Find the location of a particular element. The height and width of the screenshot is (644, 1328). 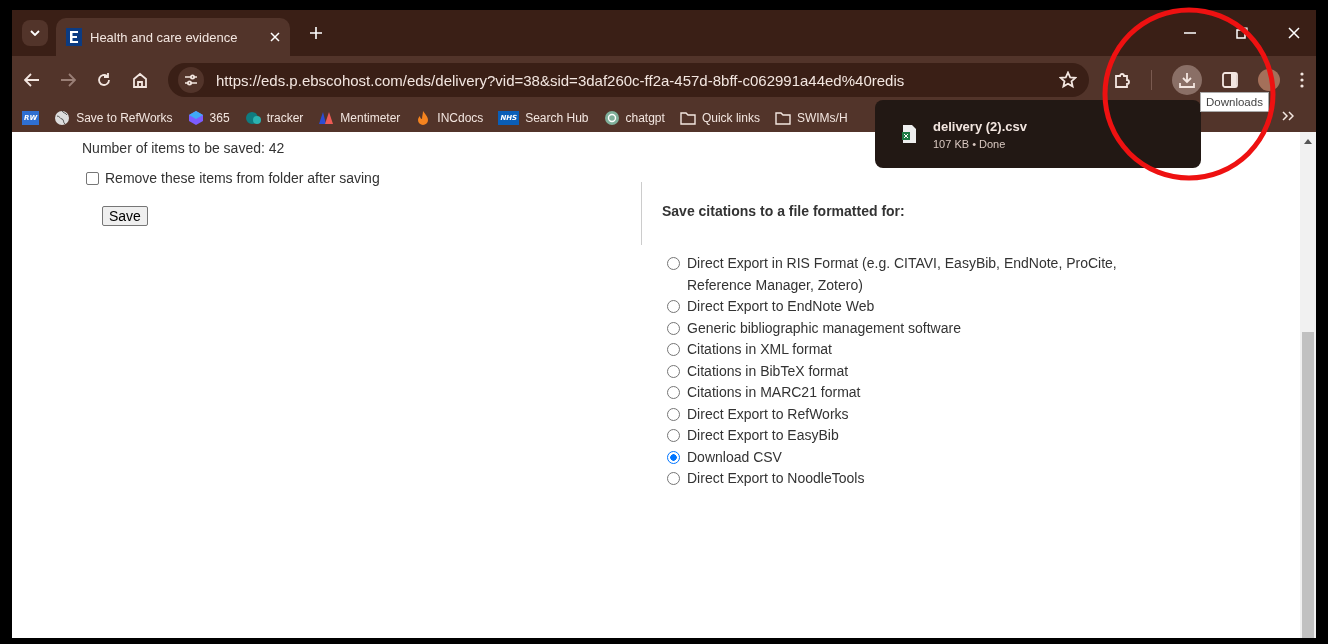

download-file-name: delivery (2).csv is located at coordinates (980, 126).